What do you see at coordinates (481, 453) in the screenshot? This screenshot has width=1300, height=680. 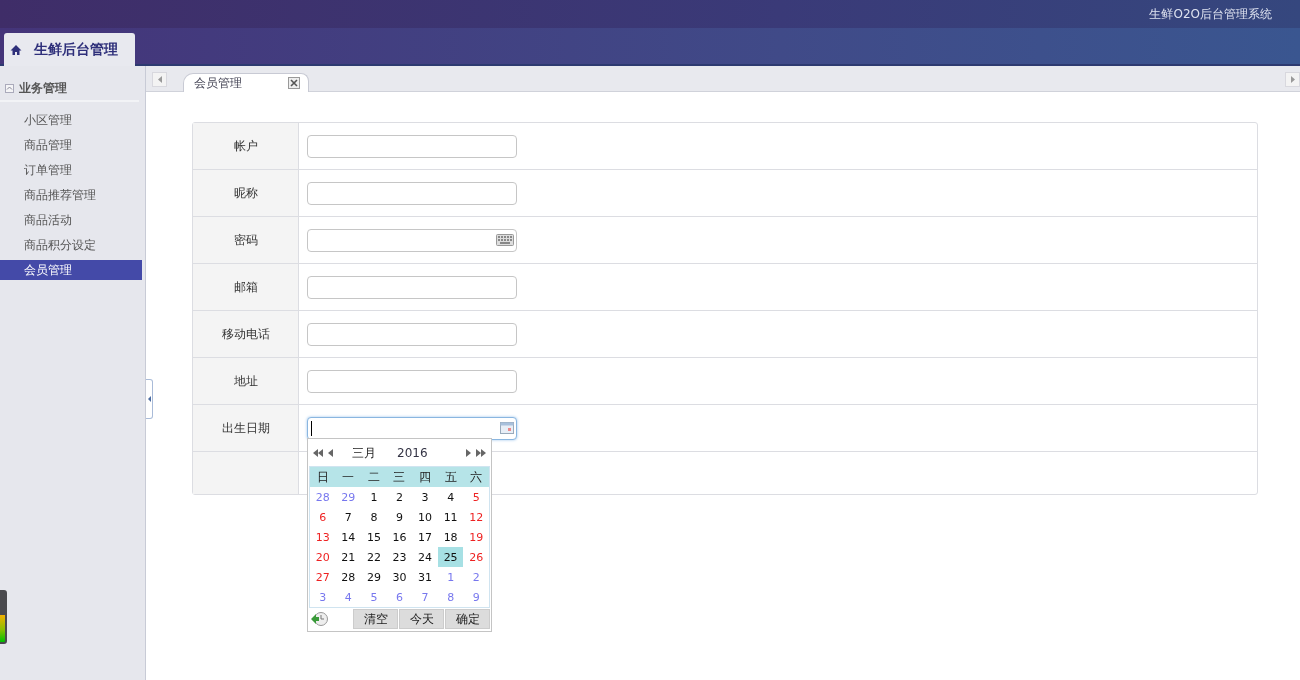 I see `last-page-icon` at bounding box center [481, 453].